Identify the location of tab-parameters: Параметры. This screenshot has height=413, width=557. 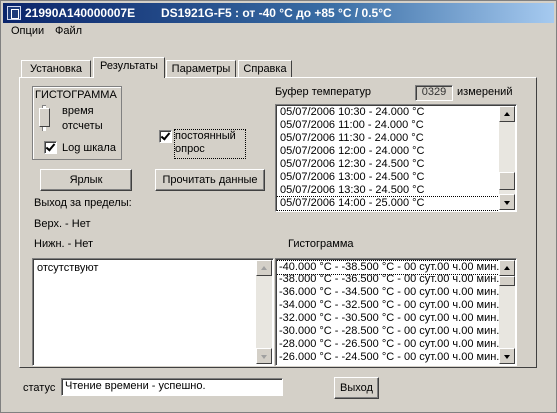
(201, 69).